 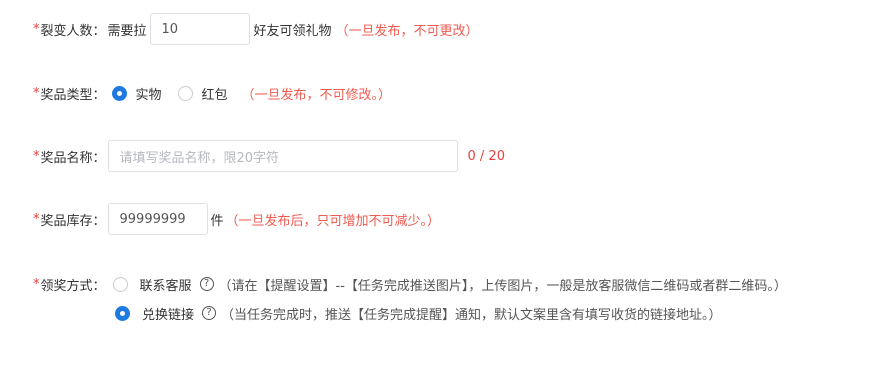 What do you see at coordinates (333, 221) in the screenshot?
I see `prize-stock-note: （一旦发布后，只可增加不可减少。）` at bounding box center [333, 221].